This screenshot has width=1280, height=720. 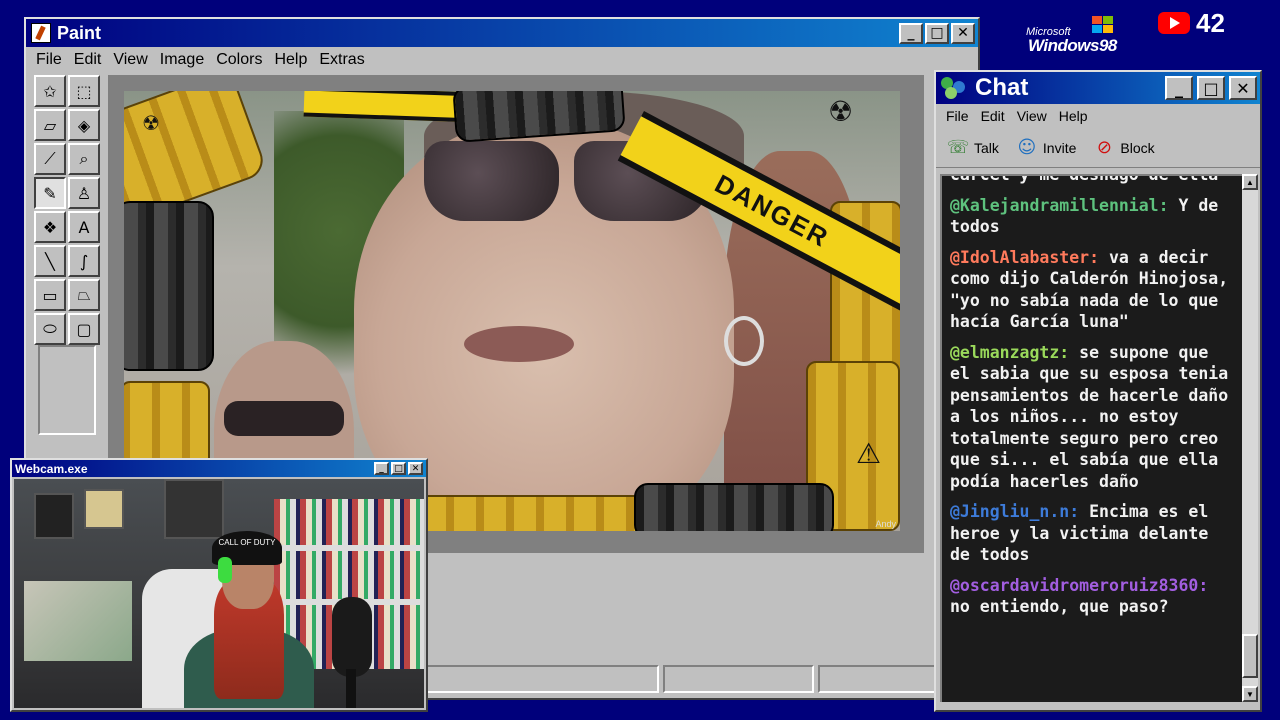 What do you see at coordinates (954, 88) in the screenshot?
I see `chat-people-icon` at bounding box center [954, 88].